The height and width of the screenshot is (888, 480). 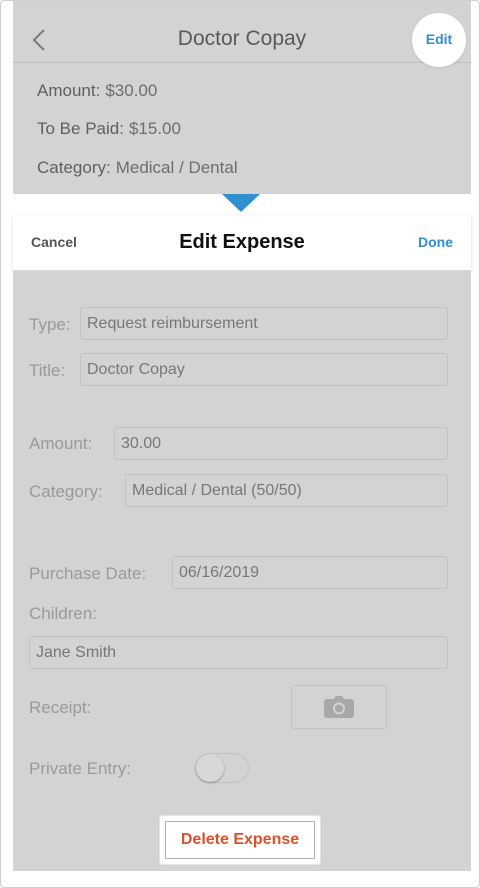 What do you see at coordinates (210, 768) in the screenshot?
I see `toggle-knob` at bounding box center [210, 768].